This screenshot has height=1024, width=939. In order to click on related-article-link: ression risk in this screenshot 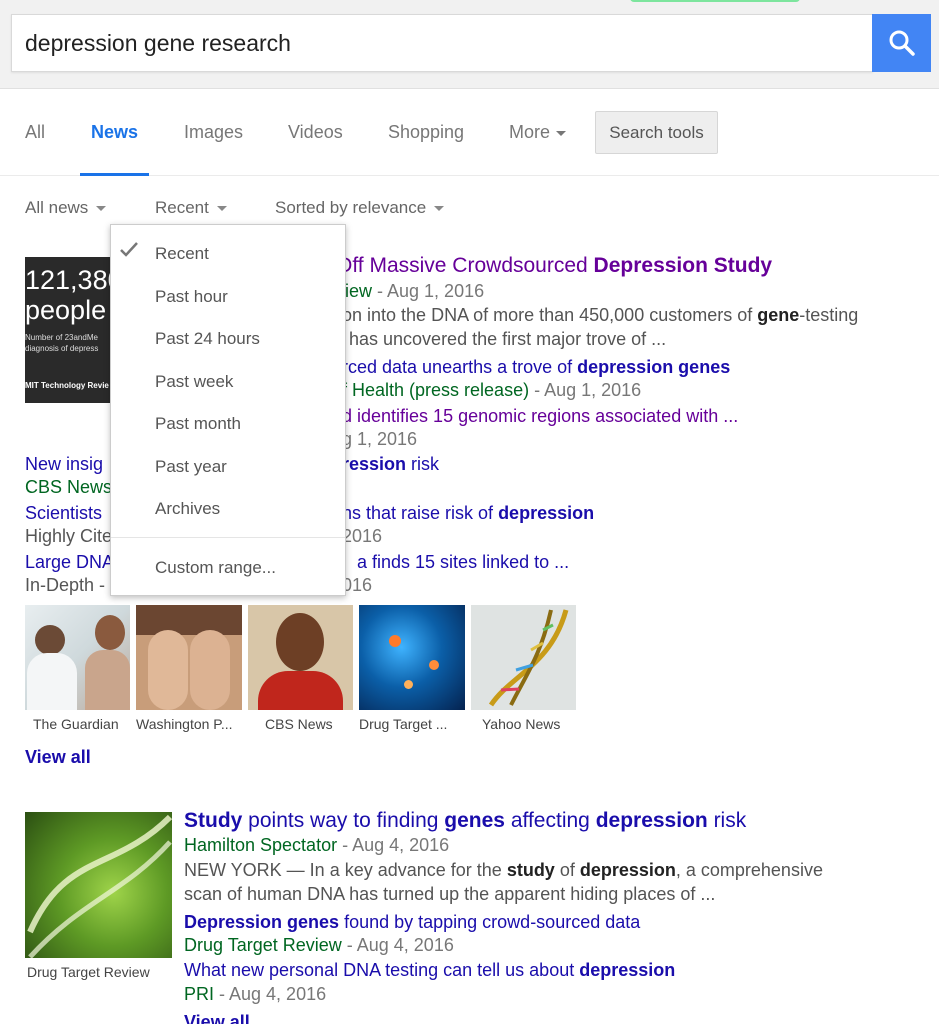, I will do `click(390, 464)`.